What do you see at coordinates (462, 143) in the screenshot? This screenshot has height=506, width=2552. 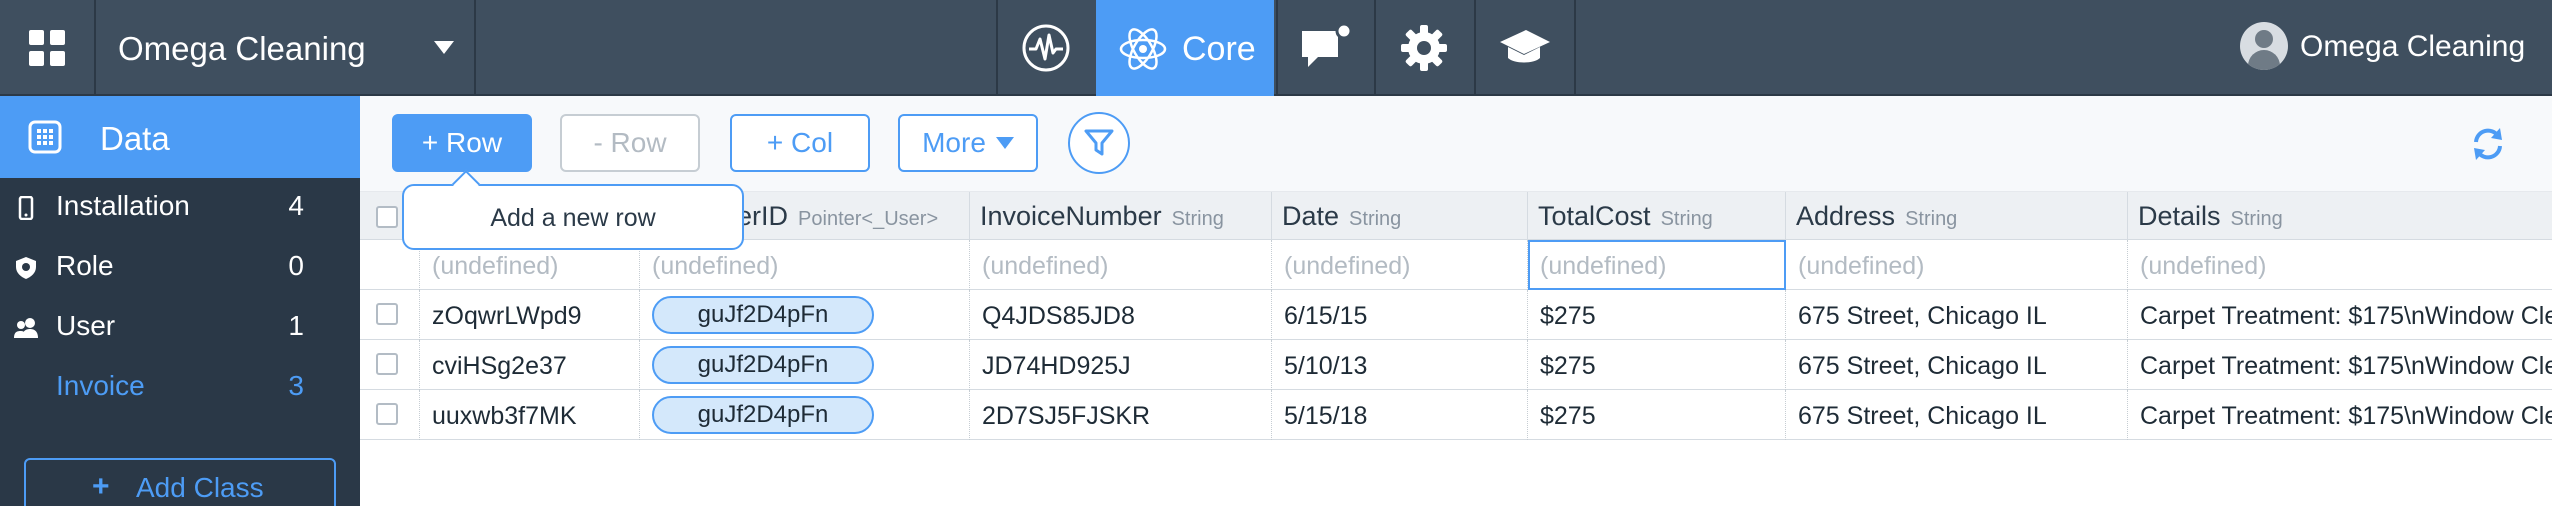 I see `add-row-button: + Row` at bounding box center [462, 143].